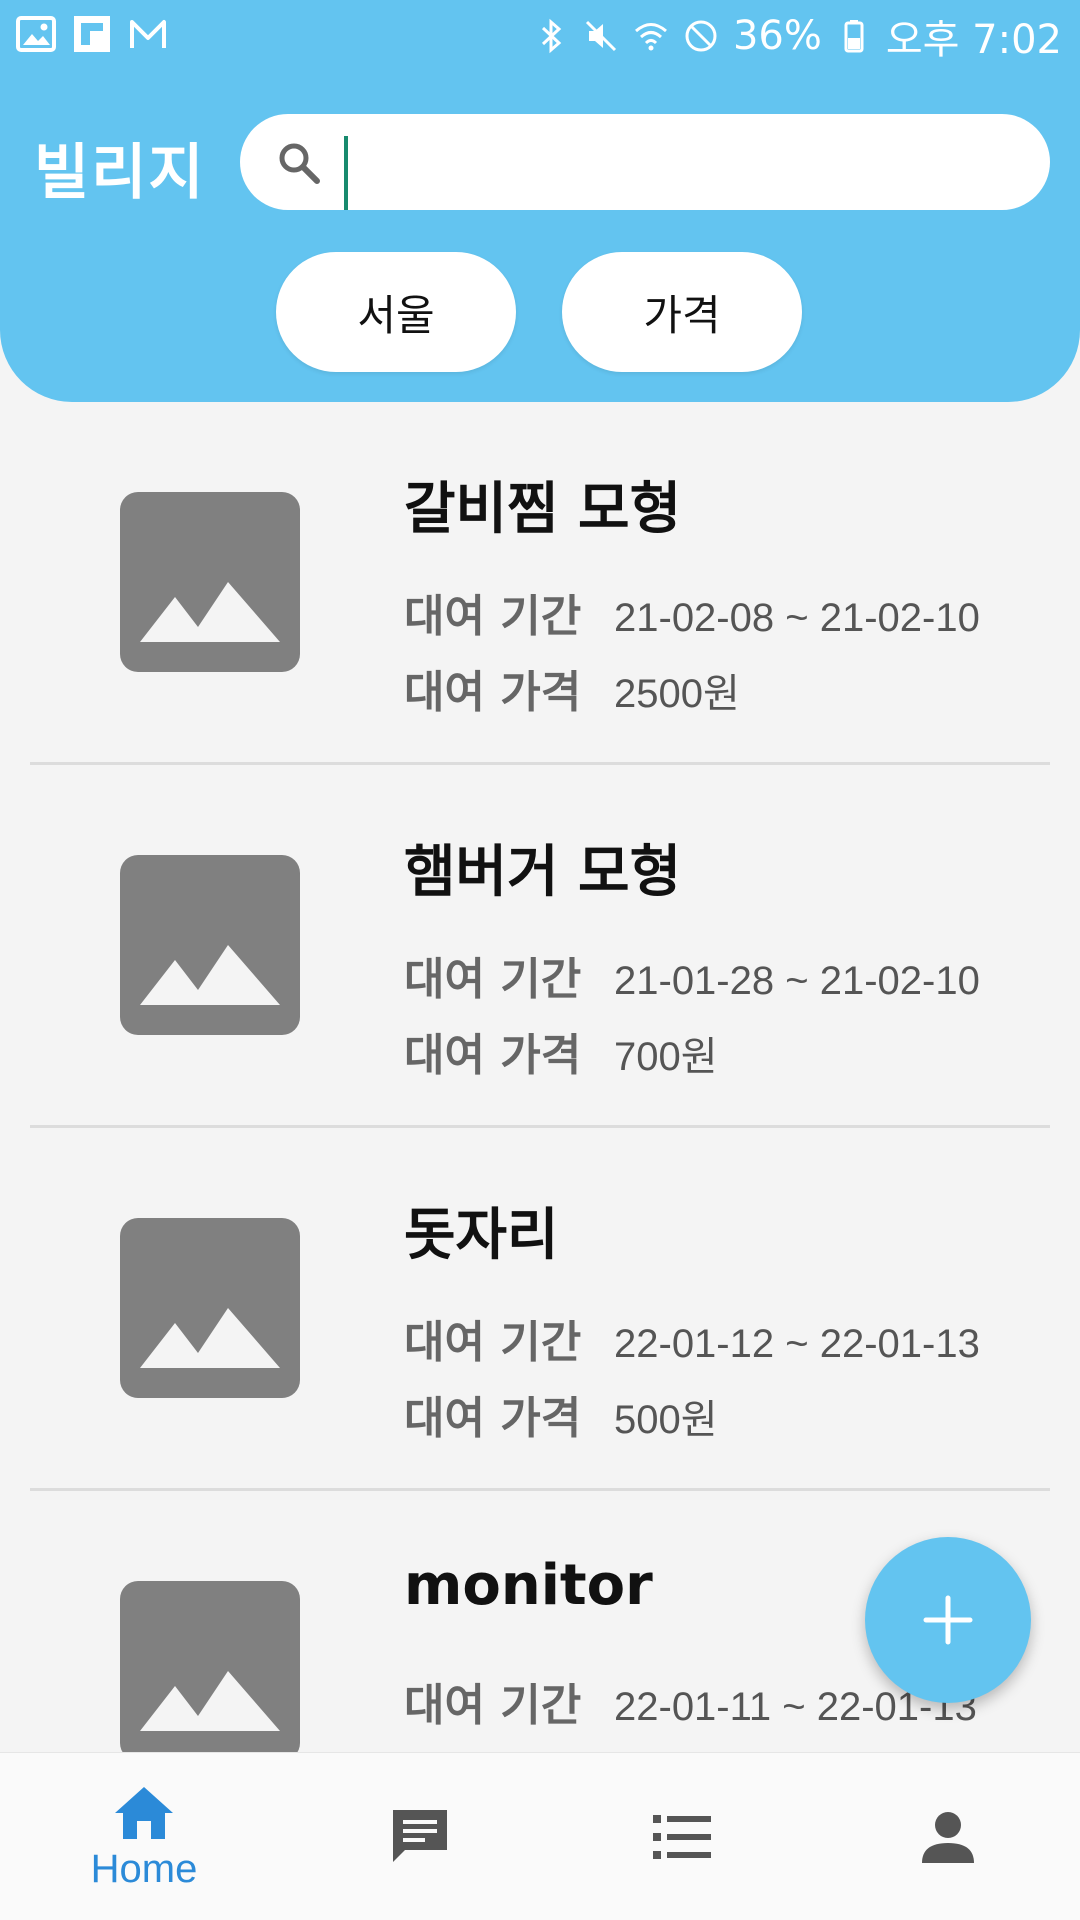 This screenshot has width=1080, height=1920. What do you see at coordinates (92, 34) in the screenshot?
I see `flipboard-notification-icon` at bounding box center [92, 34].